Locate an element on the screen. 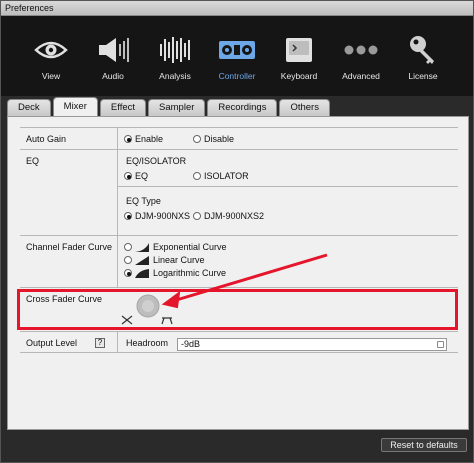 Image resolution: width=474 pixels, height=463 pixels. toolbar-keyboard-label: Keyboard is located at coordinates (299, 76).